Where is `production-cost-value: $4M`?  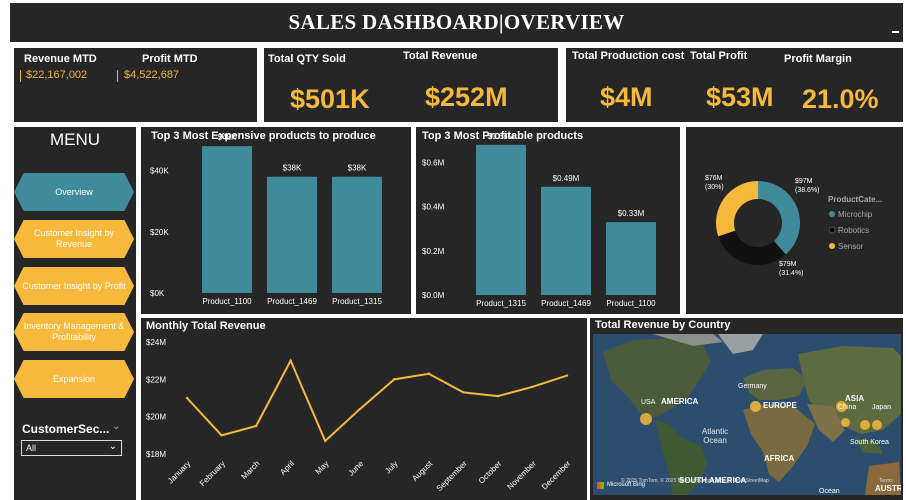 production-cost-value: $4M is located at coordinates (626, 97).